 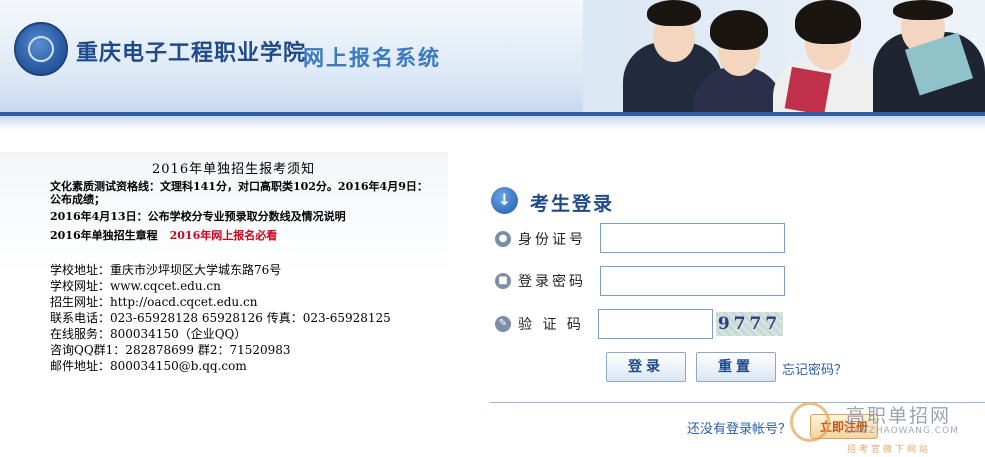 What do you see at coordinates (646, 367) in the screenshot?
I see `login-button: 登录` at bounding box center [646, 367].